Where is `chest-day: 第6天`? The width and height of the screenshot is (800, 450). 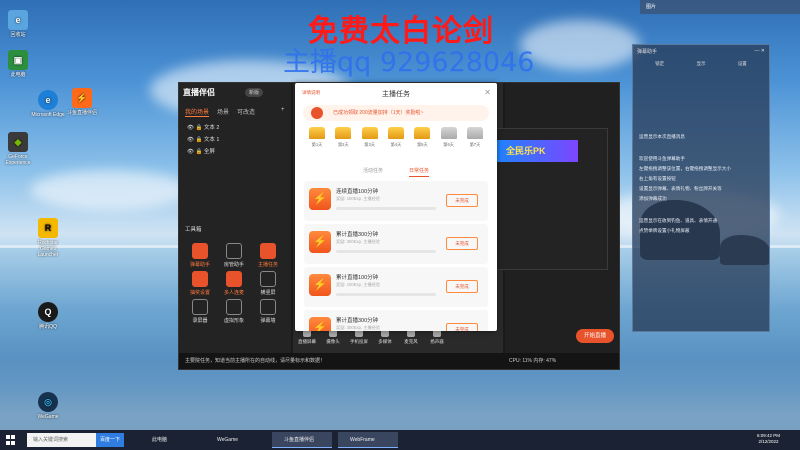
chest-day: 第6天 is located at coordinates (449, 137).